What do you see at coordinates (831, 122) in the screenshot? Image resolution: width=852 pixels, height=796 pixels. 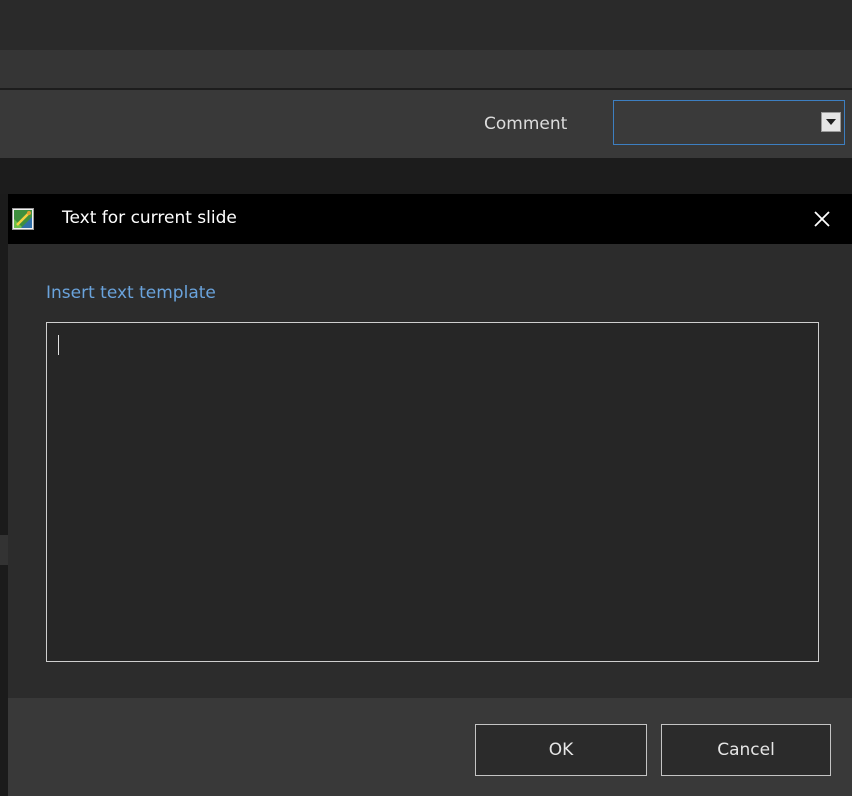 I see `chevron-down-icon` at bounding box center [831, 122].